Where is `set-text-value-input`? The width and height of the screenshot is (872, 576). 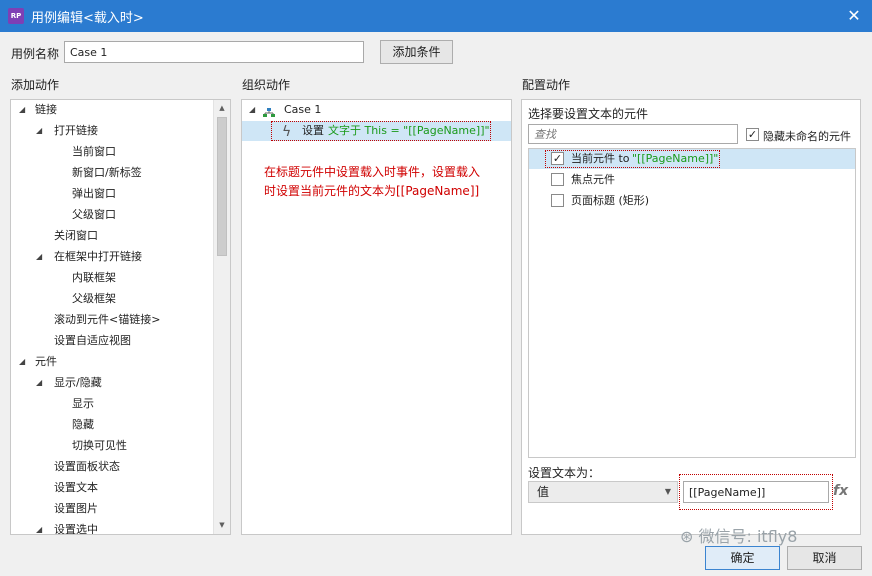 set-text-value-input is located at coordinates (756, 492).